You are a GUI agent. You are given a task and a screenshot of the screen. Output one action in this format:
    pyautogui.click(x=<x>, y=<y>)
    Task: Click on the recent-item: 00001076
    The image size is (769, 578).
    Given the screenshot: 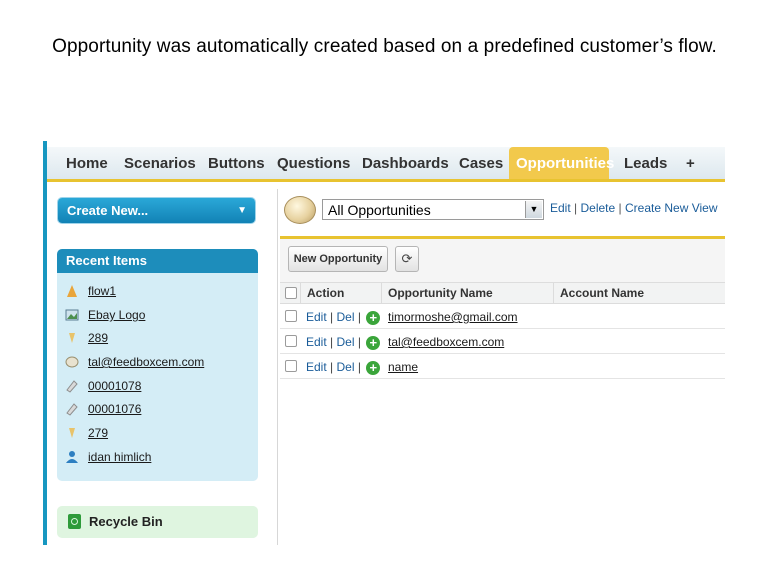 What is the action you would take?
    pyautogui.click(x=103, y=411)
    